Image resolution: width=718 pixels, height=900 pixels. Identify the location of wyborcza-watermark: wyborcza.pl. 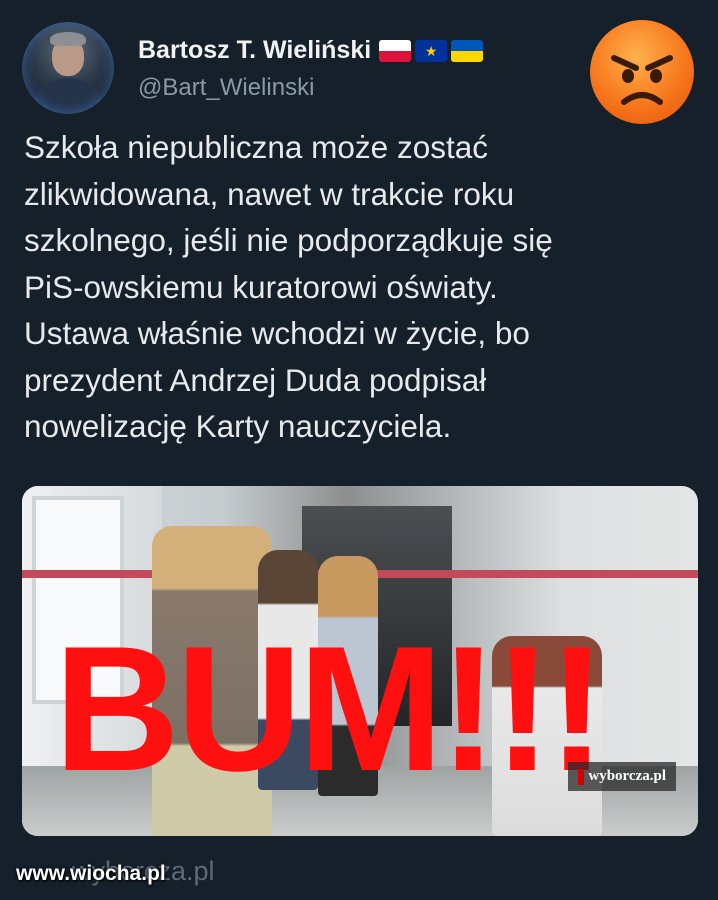
(622, 776).